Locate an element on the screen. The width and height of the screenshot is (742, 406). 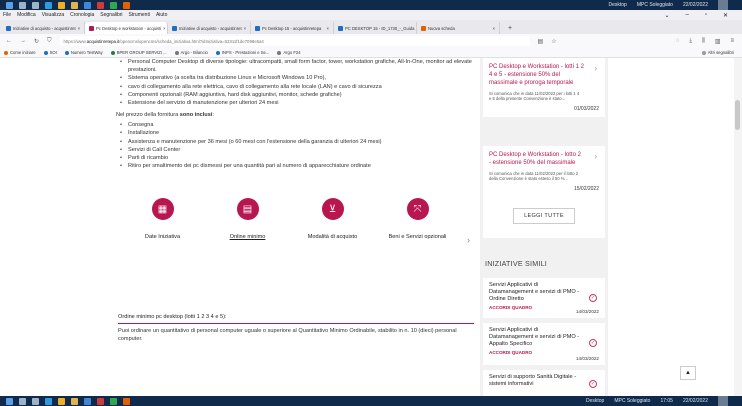
pocket-icon: ◌ is located at coordinates (678, 41).